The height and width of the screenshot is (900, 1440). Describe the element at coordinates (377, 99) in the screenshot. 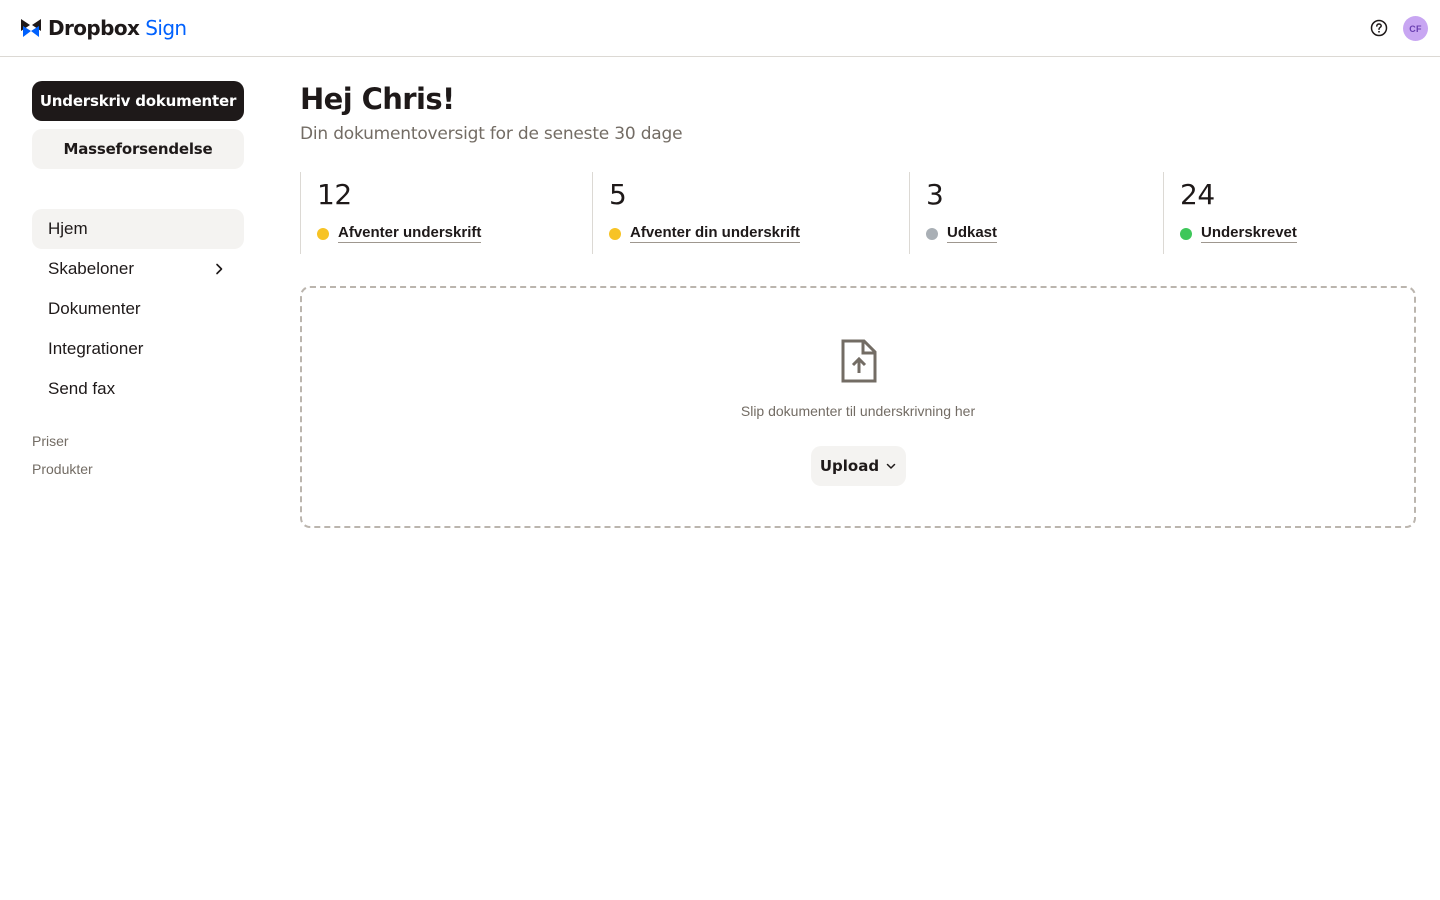

I see `page-title: Hej Chris!` at that location.